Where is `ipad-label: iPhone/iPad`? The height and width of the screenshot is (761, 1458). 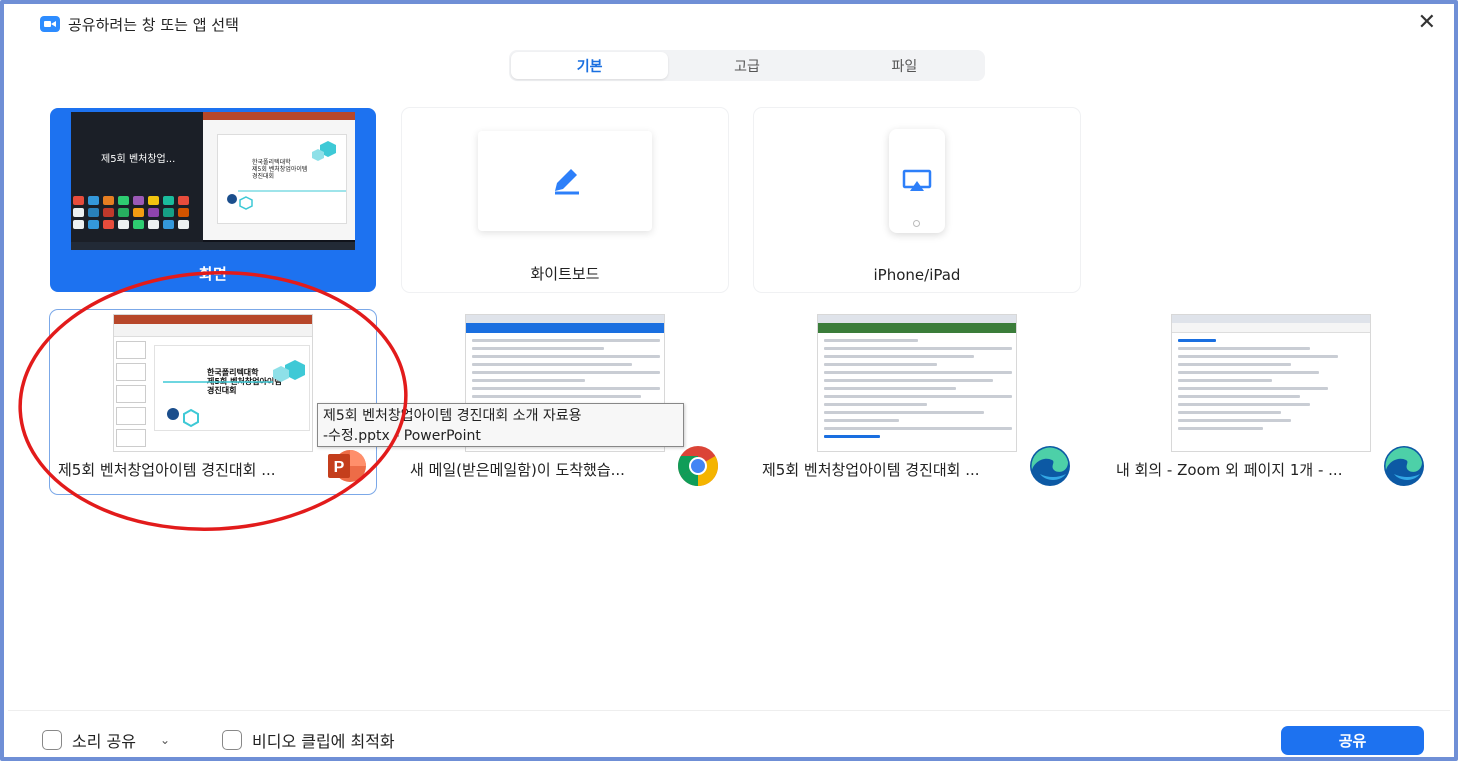
ipad-label: iPhone/iPad is located at coordinates (917, 275).